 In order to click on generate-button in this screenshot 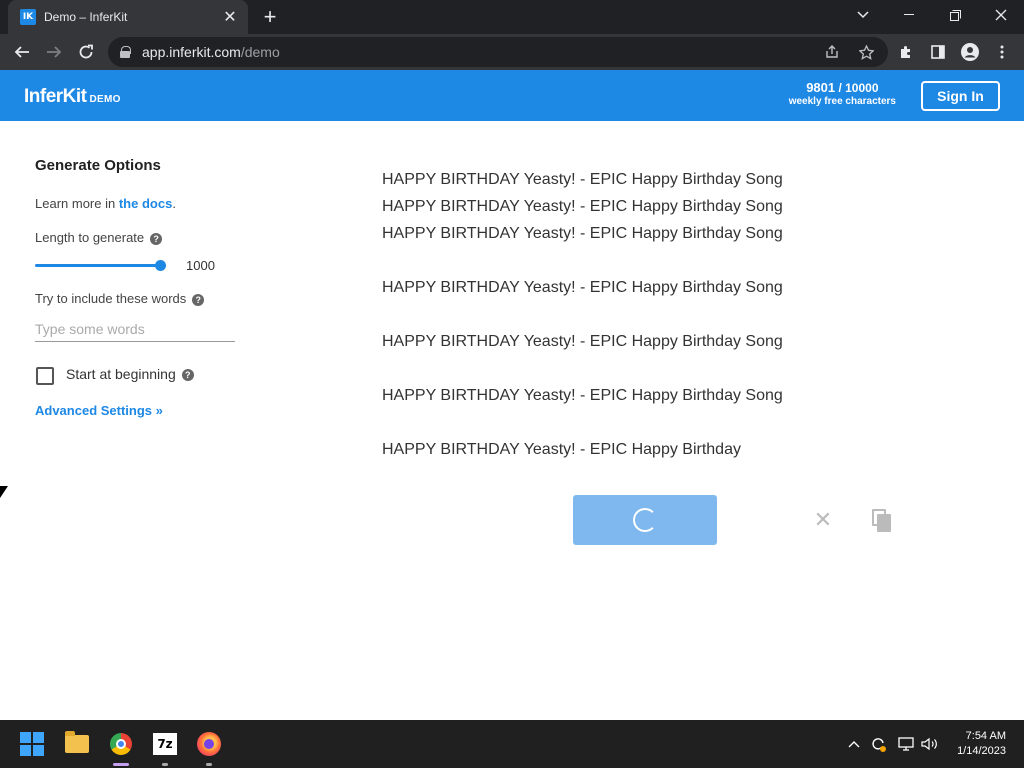, I will do `click(645, 520)`.